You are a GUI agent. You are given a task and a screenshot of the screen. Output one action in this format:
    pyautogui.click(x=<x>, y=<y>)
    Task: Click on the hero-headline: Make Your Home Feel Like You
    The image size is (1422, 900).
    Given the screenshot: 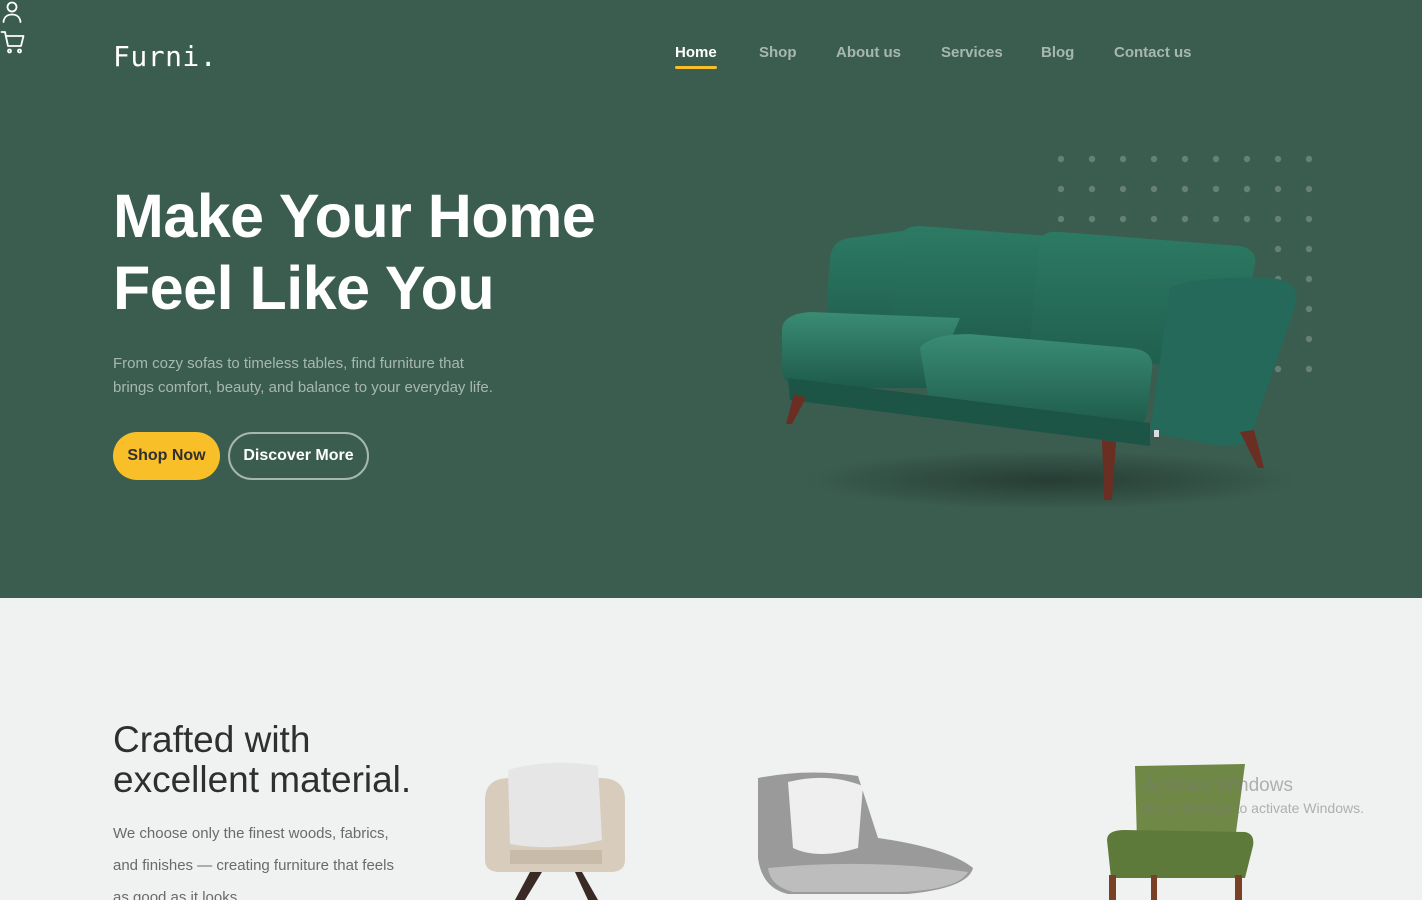 What is the action you would take?
    pyautogui.click(x=393, y=252)
    